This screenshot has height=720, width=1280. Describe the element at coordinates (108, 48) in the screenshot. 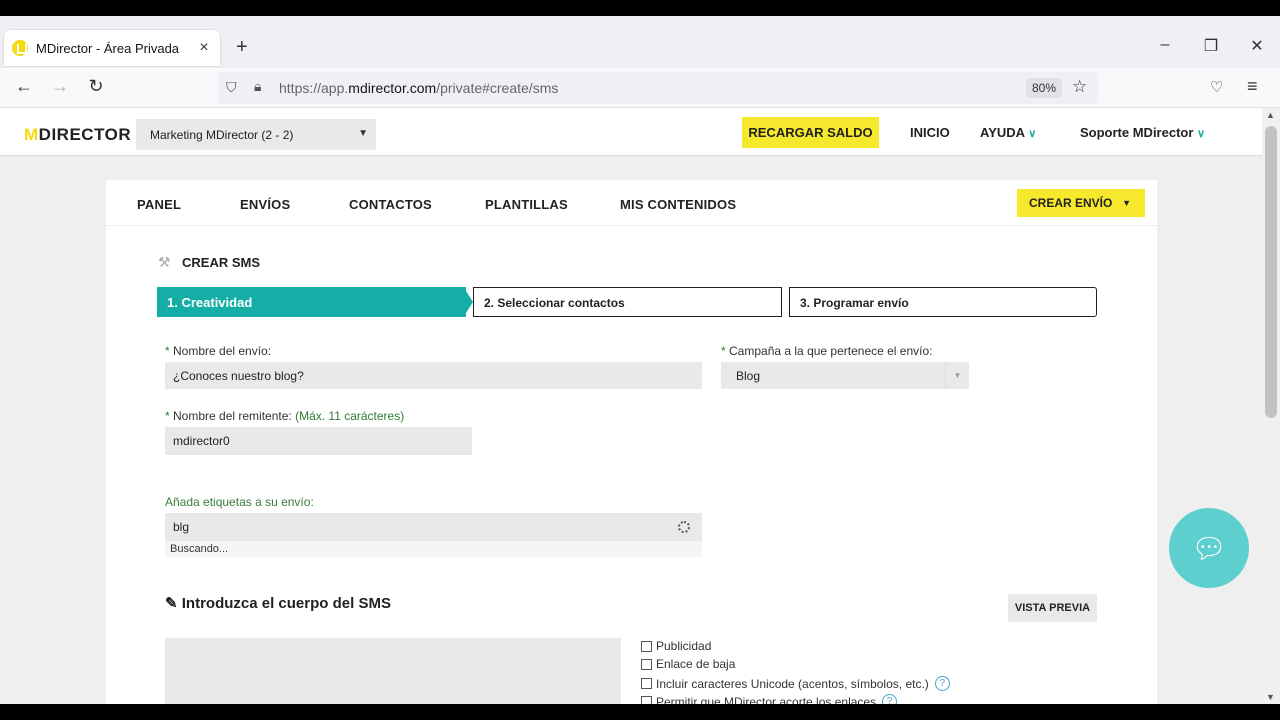

I see `tab-title: MDirector - Área Privada` at that location.